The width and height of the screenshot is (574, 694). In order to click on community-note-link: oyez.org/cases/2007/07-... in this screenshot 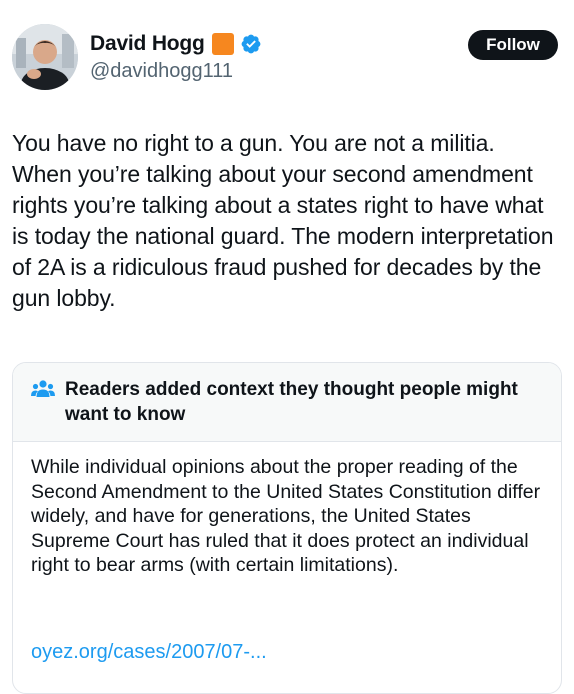, I will do `click(149, 652)`.